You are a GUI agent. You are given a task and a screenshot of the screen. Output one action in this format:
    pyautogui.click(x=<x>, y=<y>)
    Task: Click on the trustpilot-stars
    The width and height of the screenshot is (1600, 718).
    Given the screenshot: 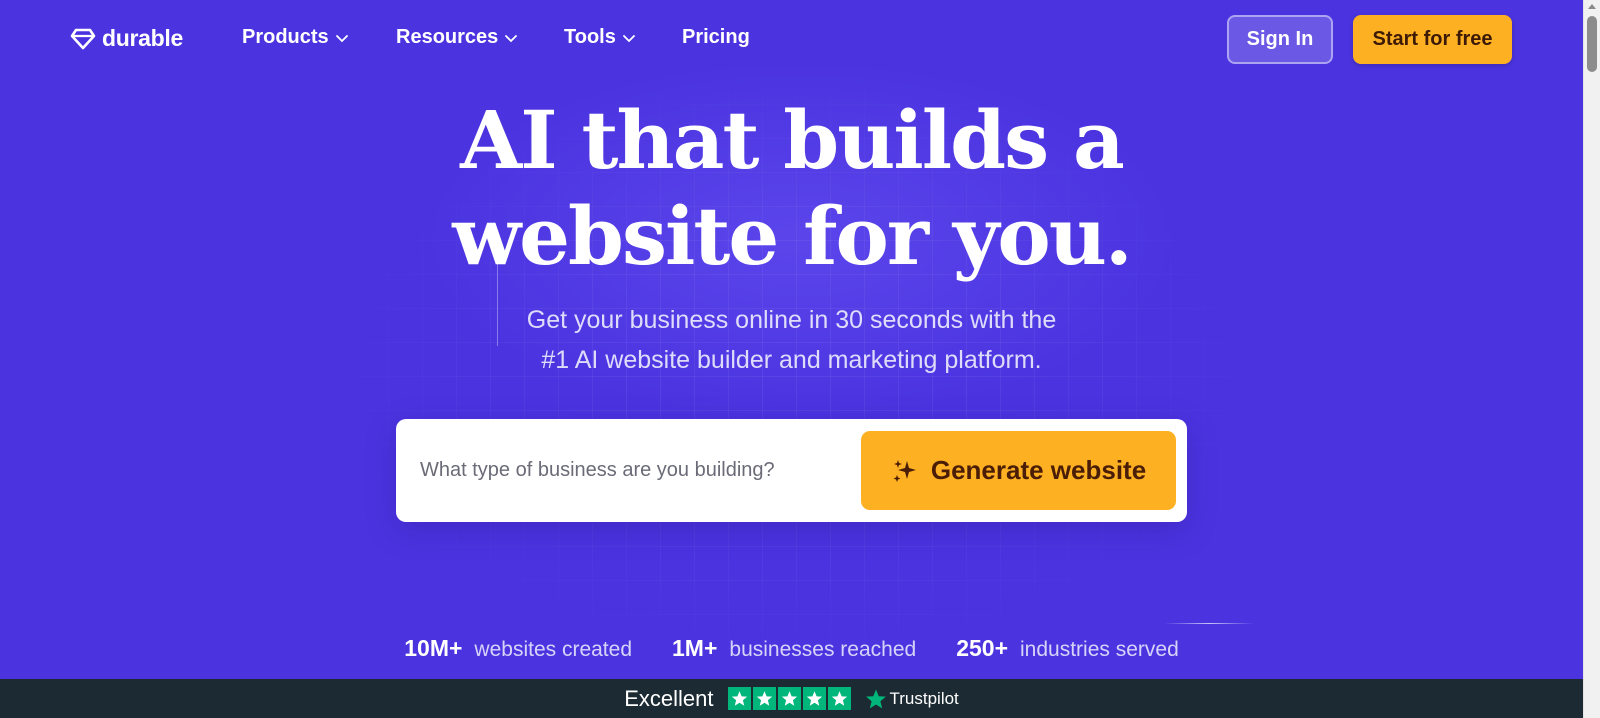 What is the action you would take?
    pyautogui.click(x=789, y=698)
    